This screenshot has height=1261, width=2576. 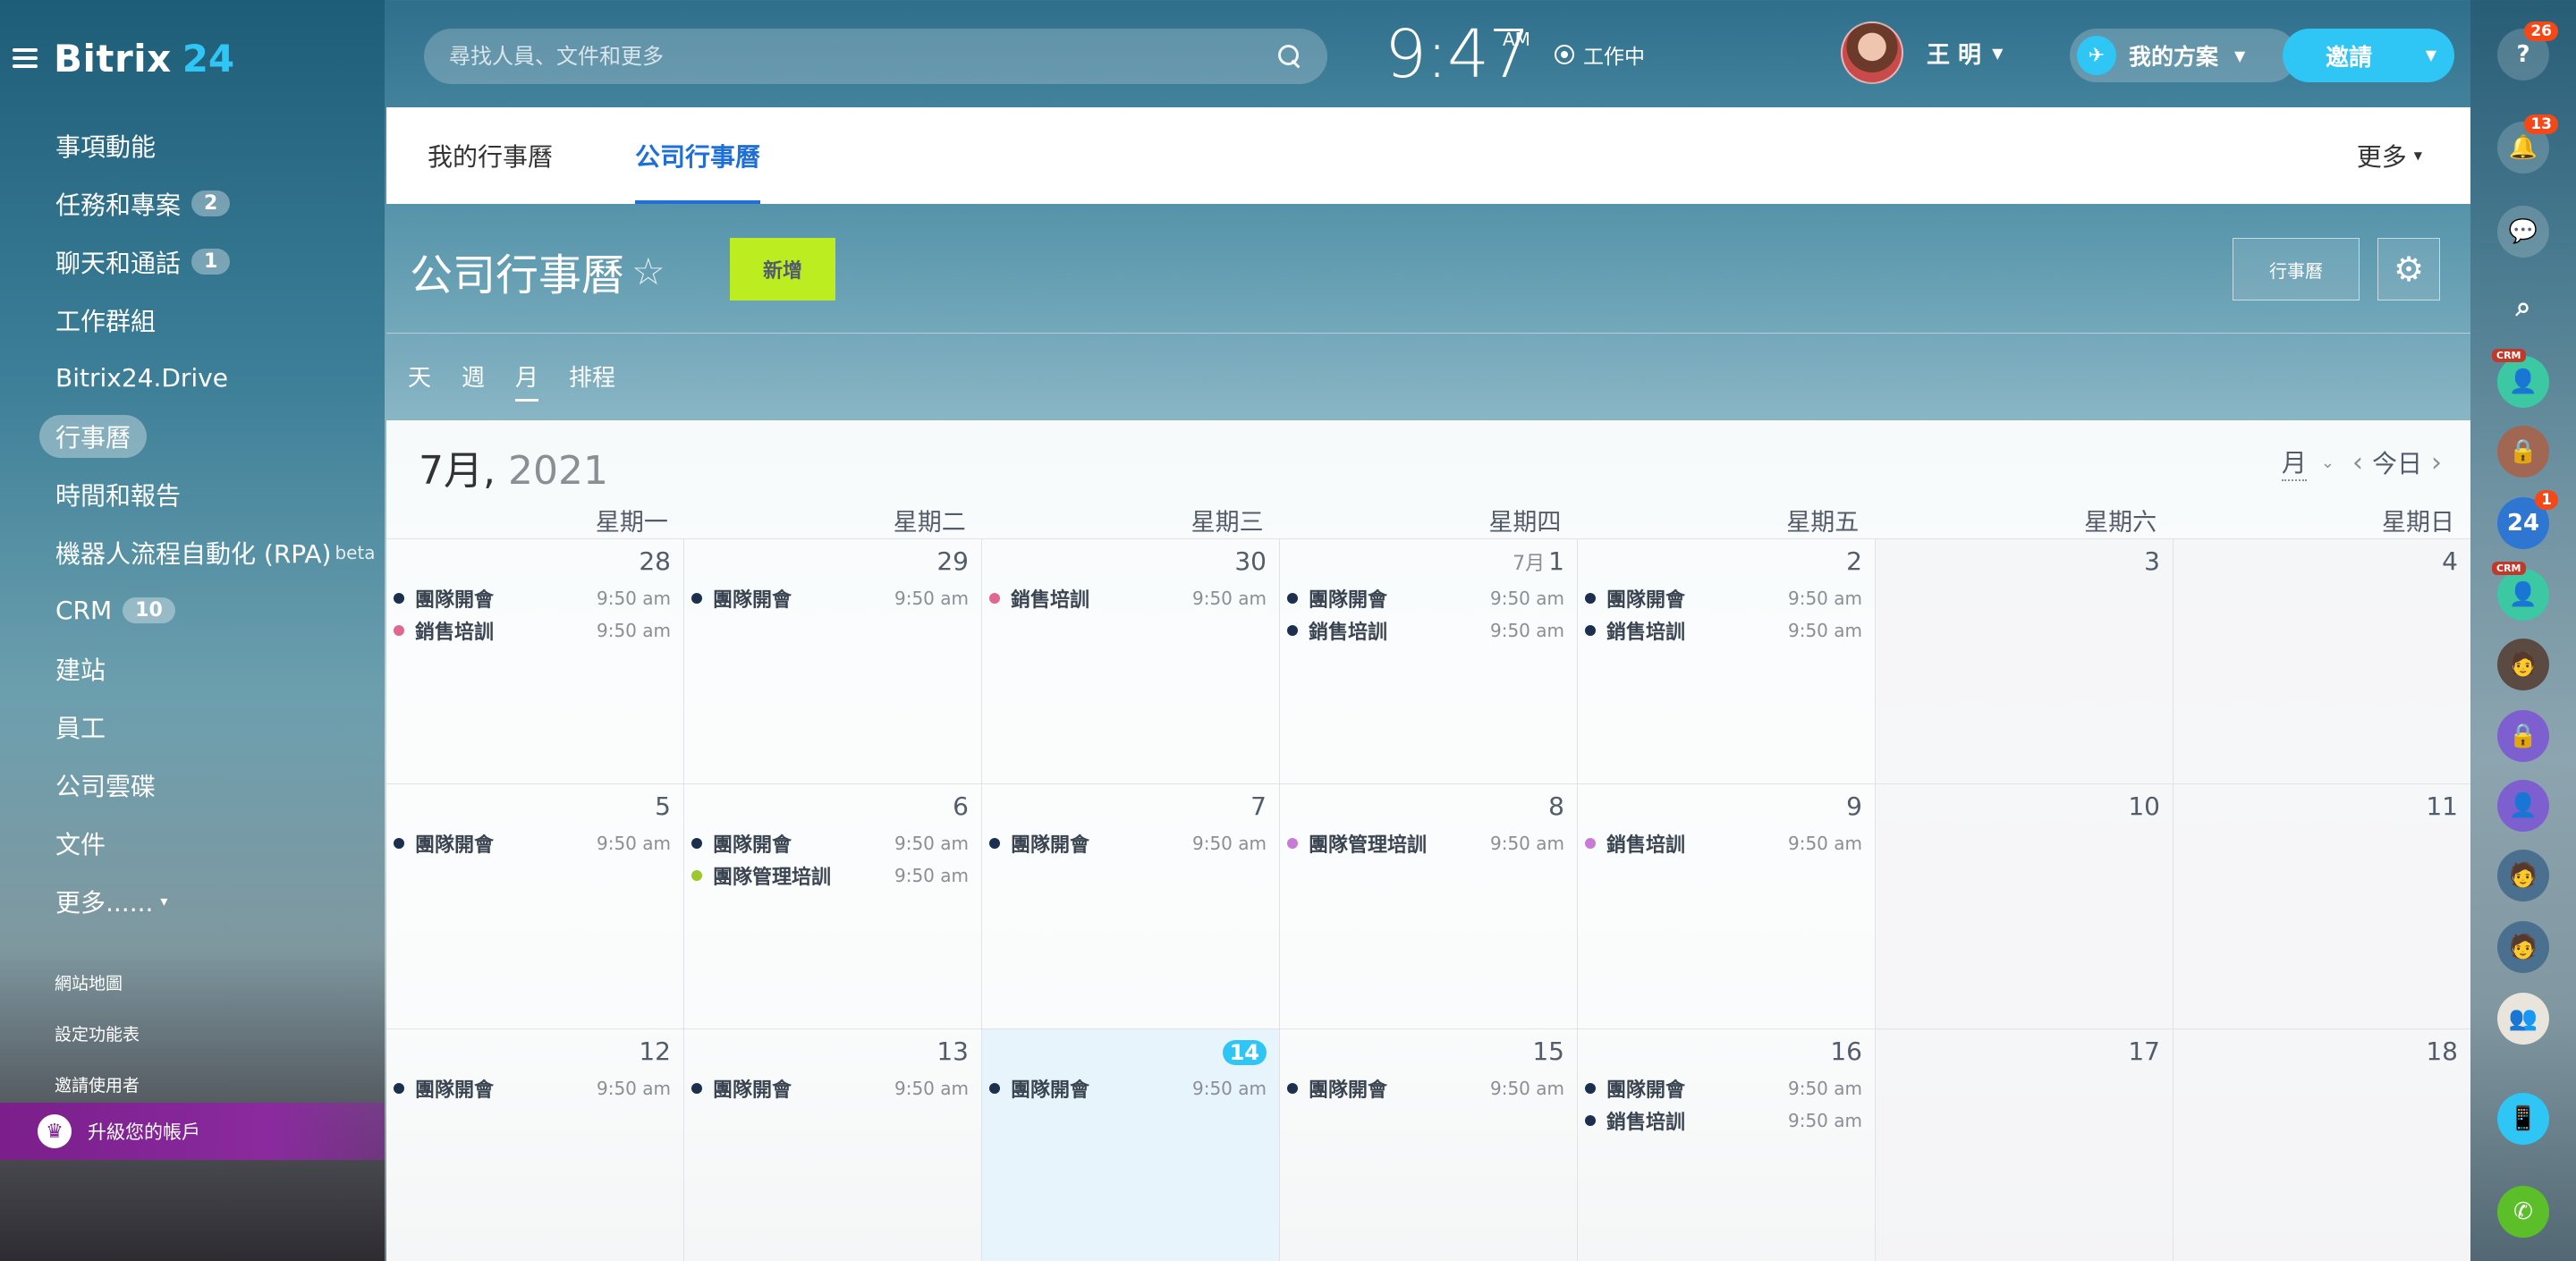 What do you see at coordinates (1429, 1145) in the screenshot?
I see `day-cell: 15 團隊開會 9:50 am` at bounding box center [1429, 1145].